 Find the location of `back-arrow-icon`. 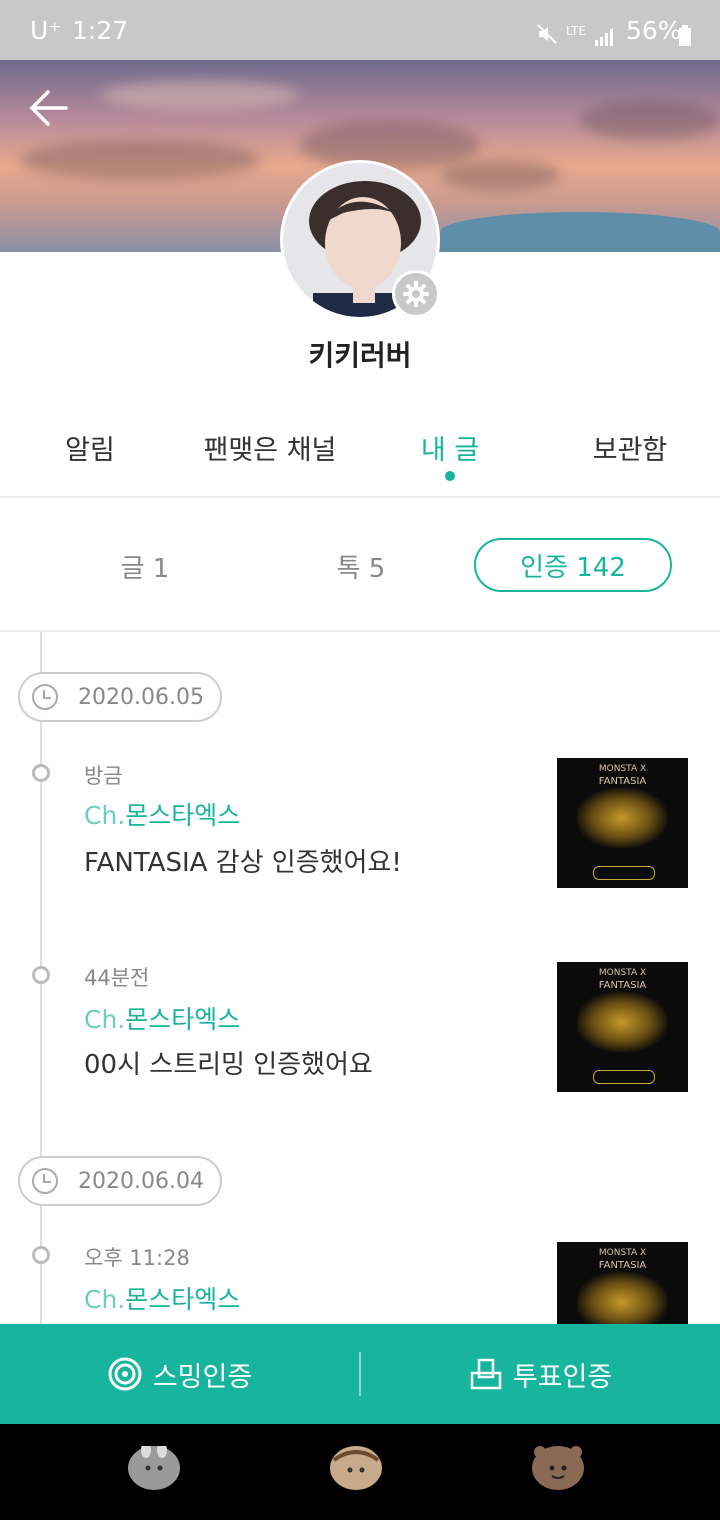

back-arrow-icon is located at coordinates (48, 108).